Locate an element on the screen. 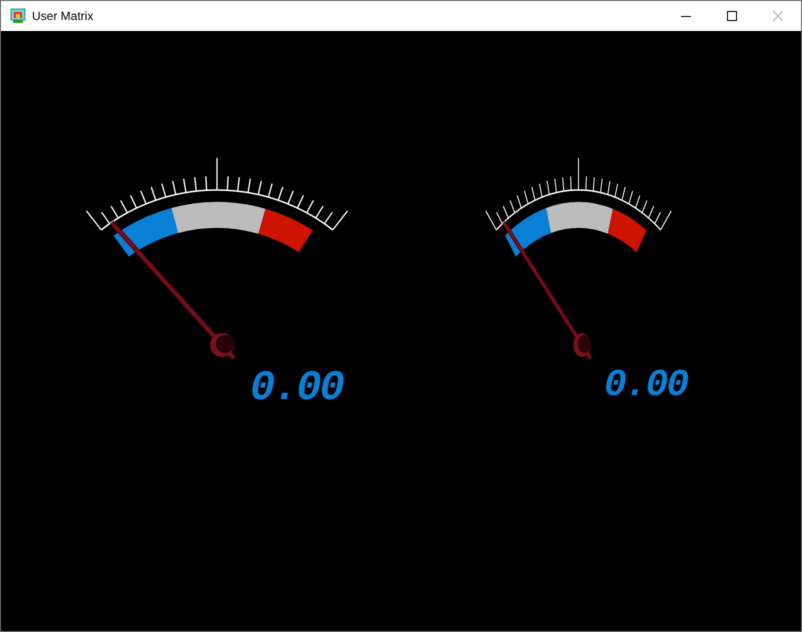 This screenshot has height=632, width=802. close-icon is located at coordinates (778, 16).